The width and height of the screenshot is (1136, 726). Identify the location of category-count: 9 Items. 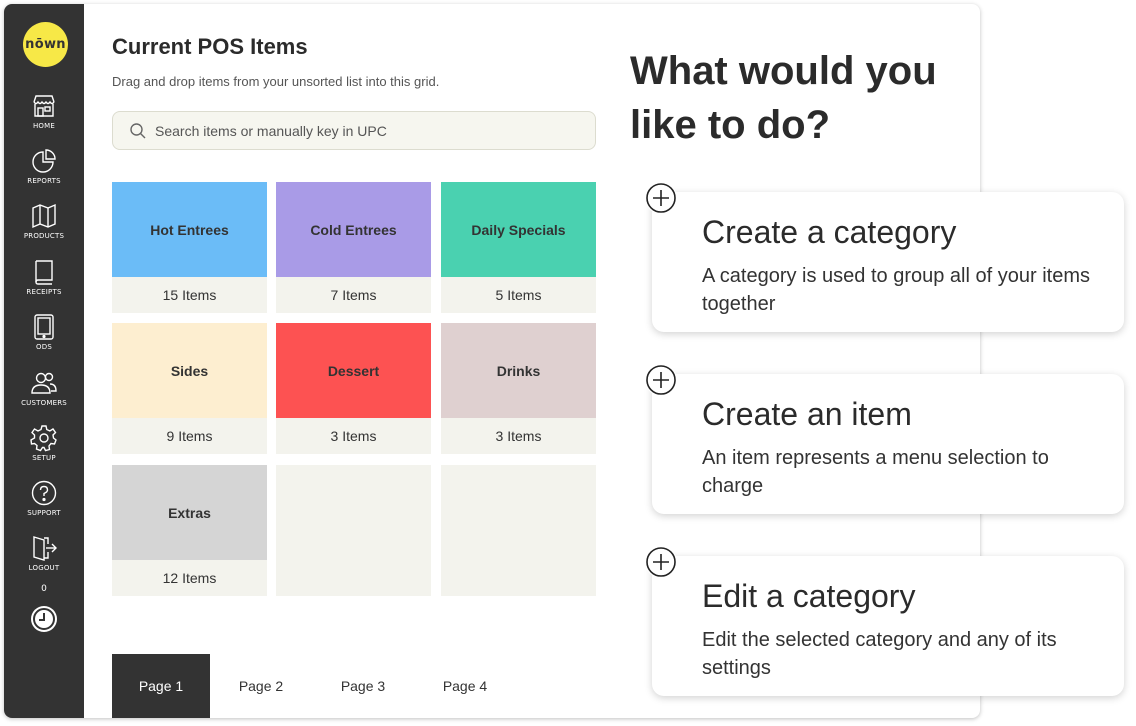
(189, 436).